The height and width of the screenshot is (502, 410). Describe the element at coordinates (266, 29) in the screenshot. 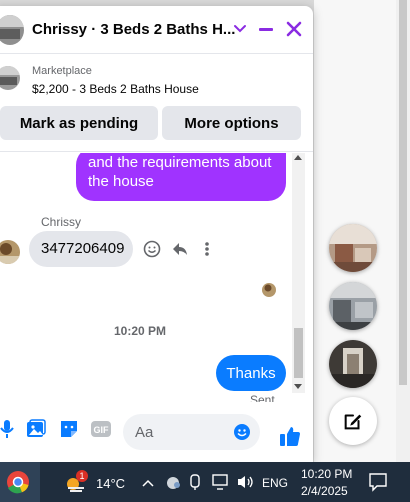

I see `minimize-icon` at that location.